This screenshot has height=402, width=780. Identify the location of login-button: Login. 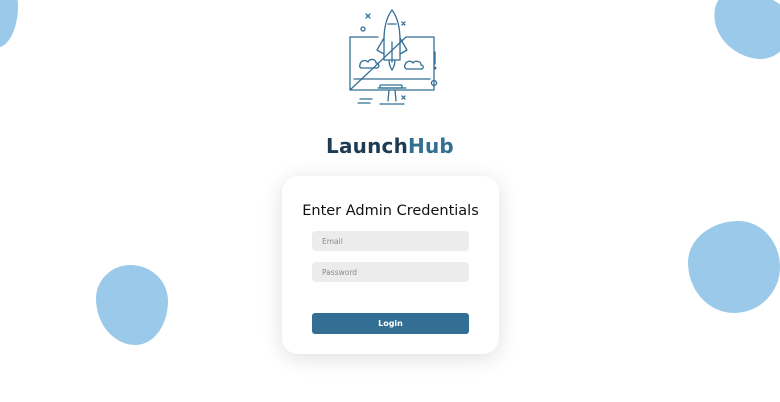
(390, 323).